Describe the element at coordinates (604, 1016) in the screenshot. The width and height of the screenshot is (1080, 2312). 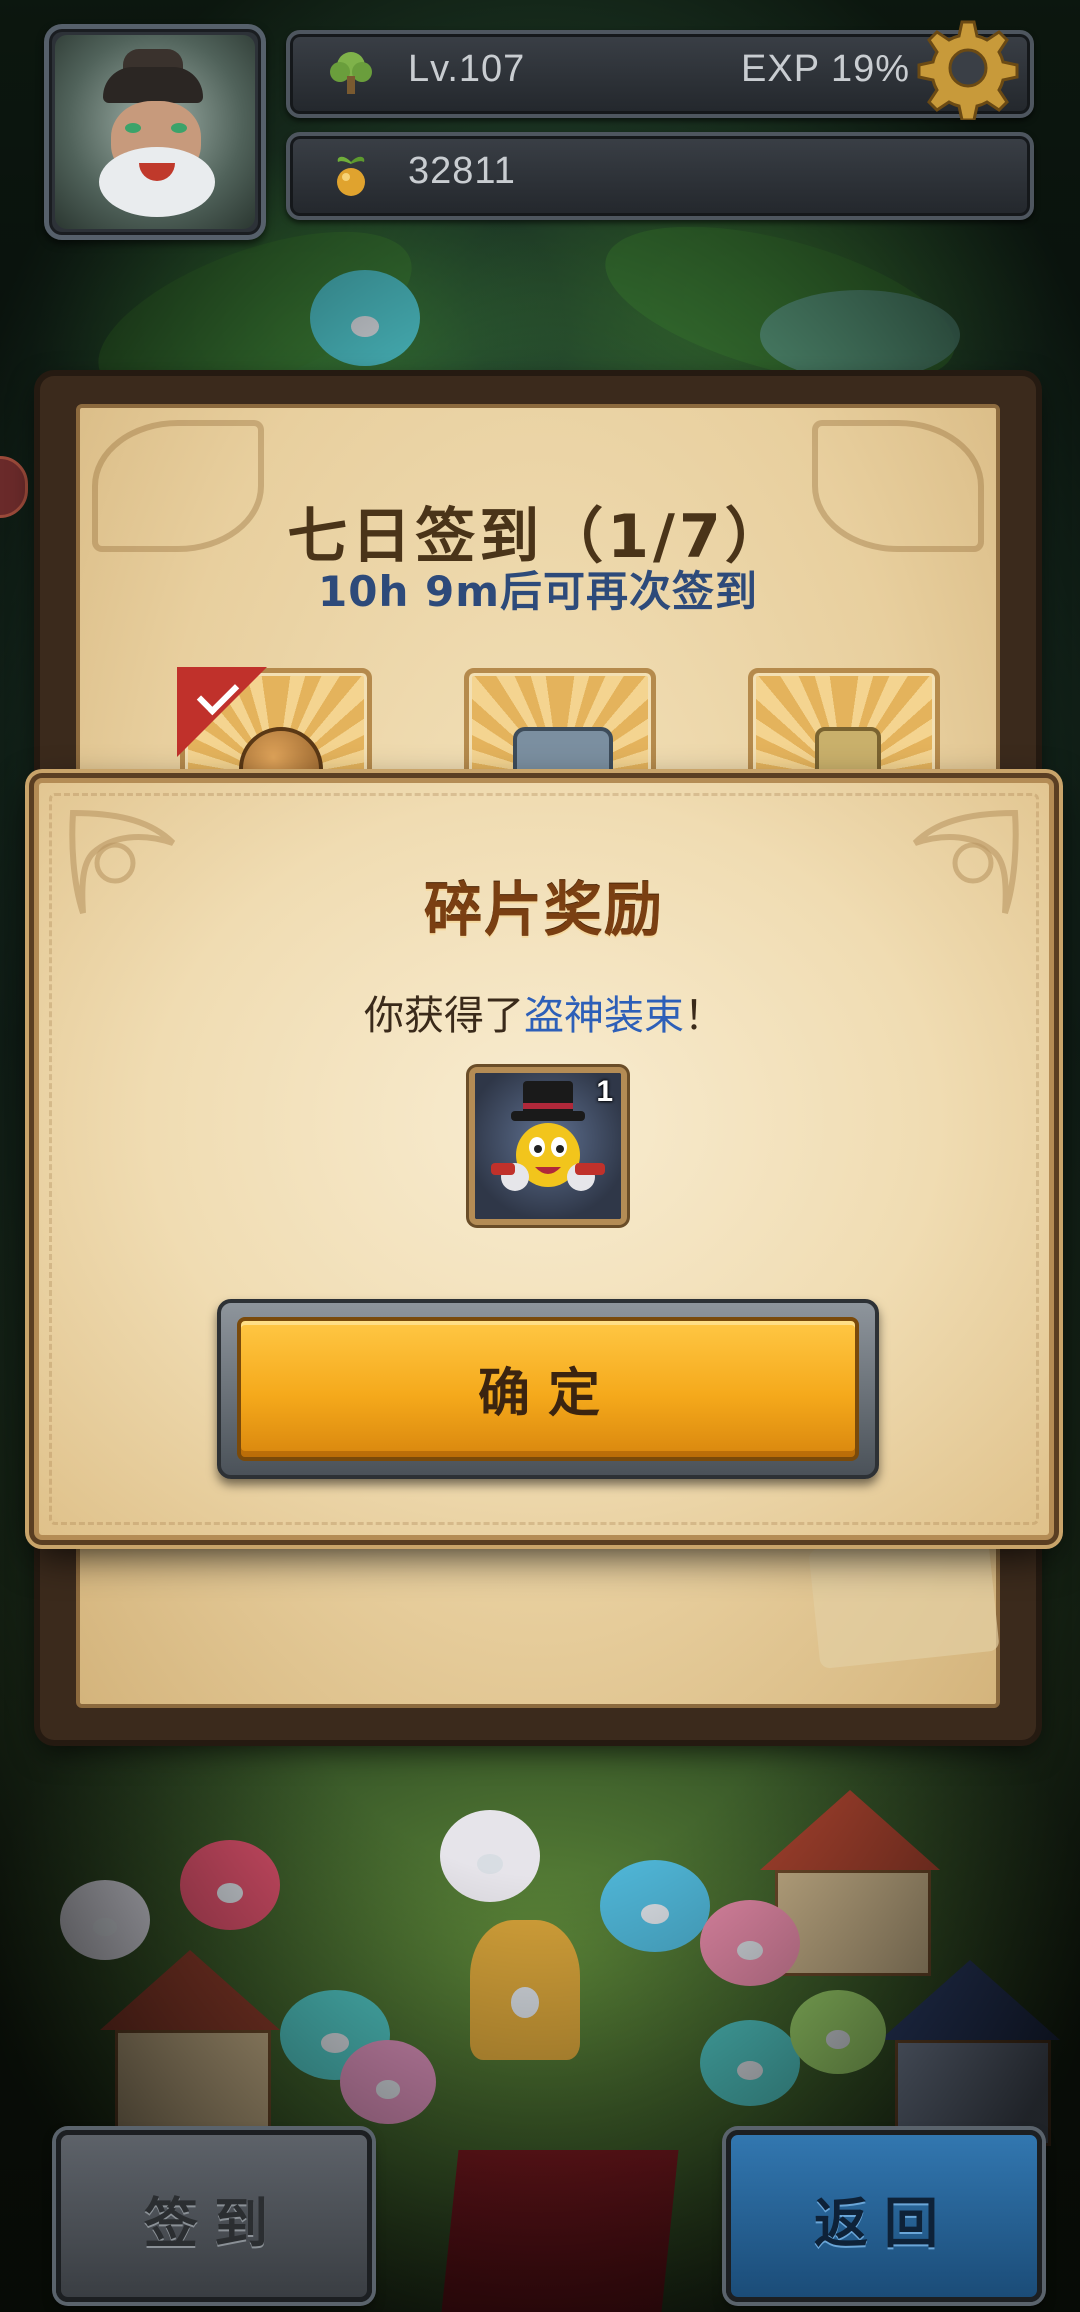
I see `item-name: 盗神装束` at that location.